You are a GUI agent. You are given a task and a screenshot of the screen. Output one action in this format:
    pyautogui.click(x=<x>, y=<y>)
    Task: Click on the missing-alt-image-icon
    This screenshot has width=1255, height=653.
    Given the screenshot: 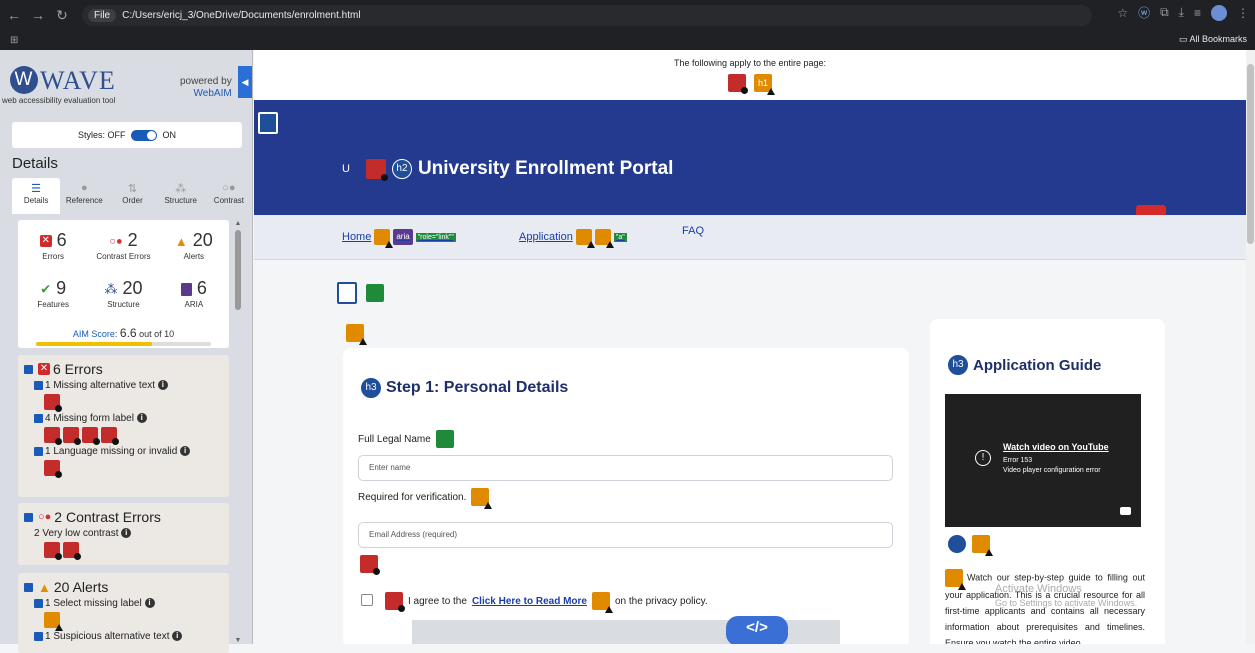 What is the action you would take?
    pyautogui.click(x=376, y=170)
    